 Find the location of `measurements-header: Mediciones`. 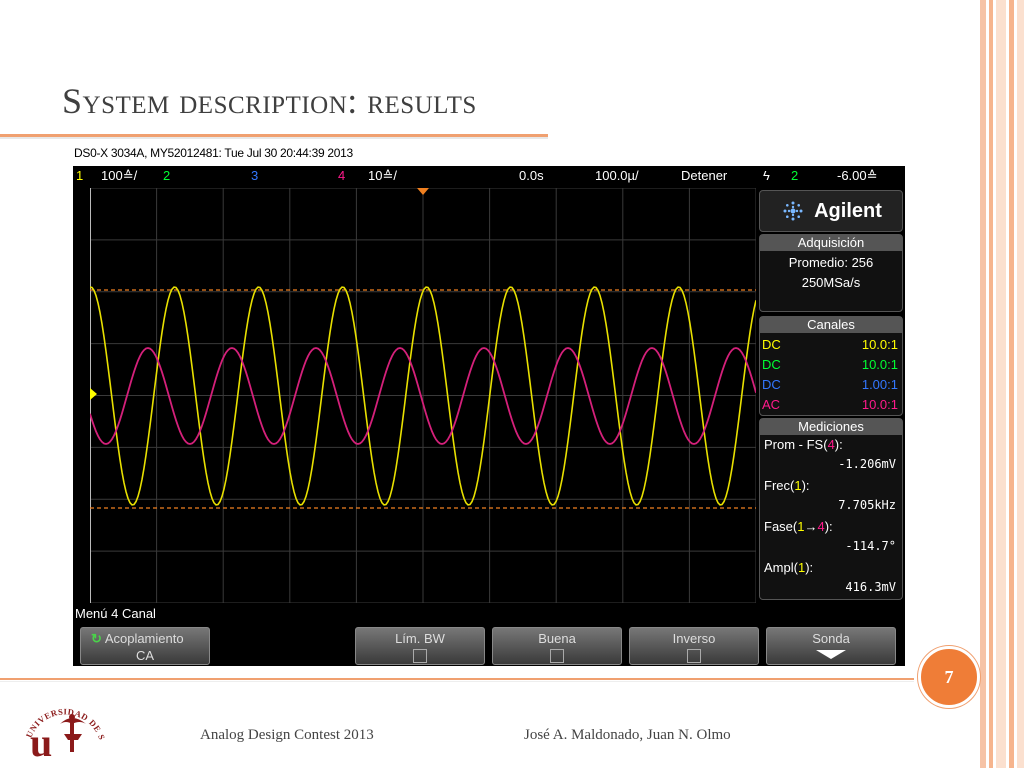

measurements-header: Mediciones is located at coordinates (831, 427).